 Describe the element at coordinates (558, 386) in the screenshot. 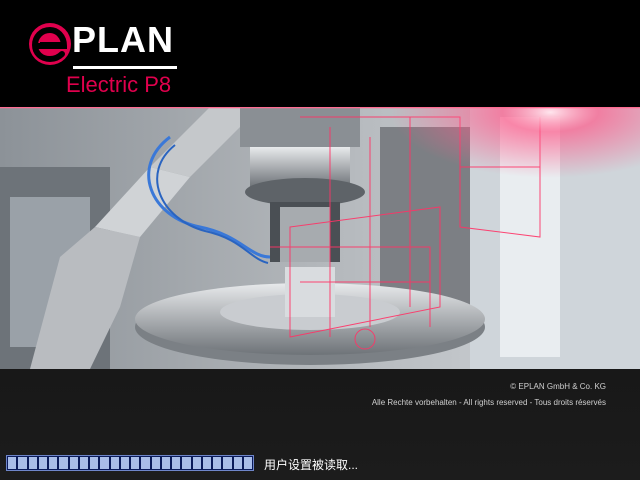

I see `copyright-text: © EPLAN GmbH & Co. KG` at that location.